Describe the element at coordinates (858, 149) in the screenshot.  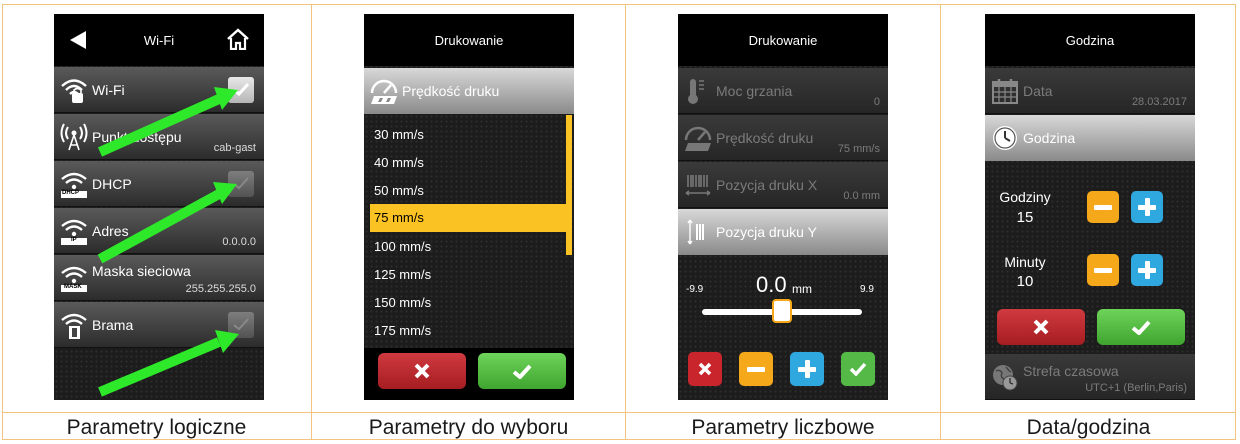
I see `row-value: 75 mm/s` at that location.